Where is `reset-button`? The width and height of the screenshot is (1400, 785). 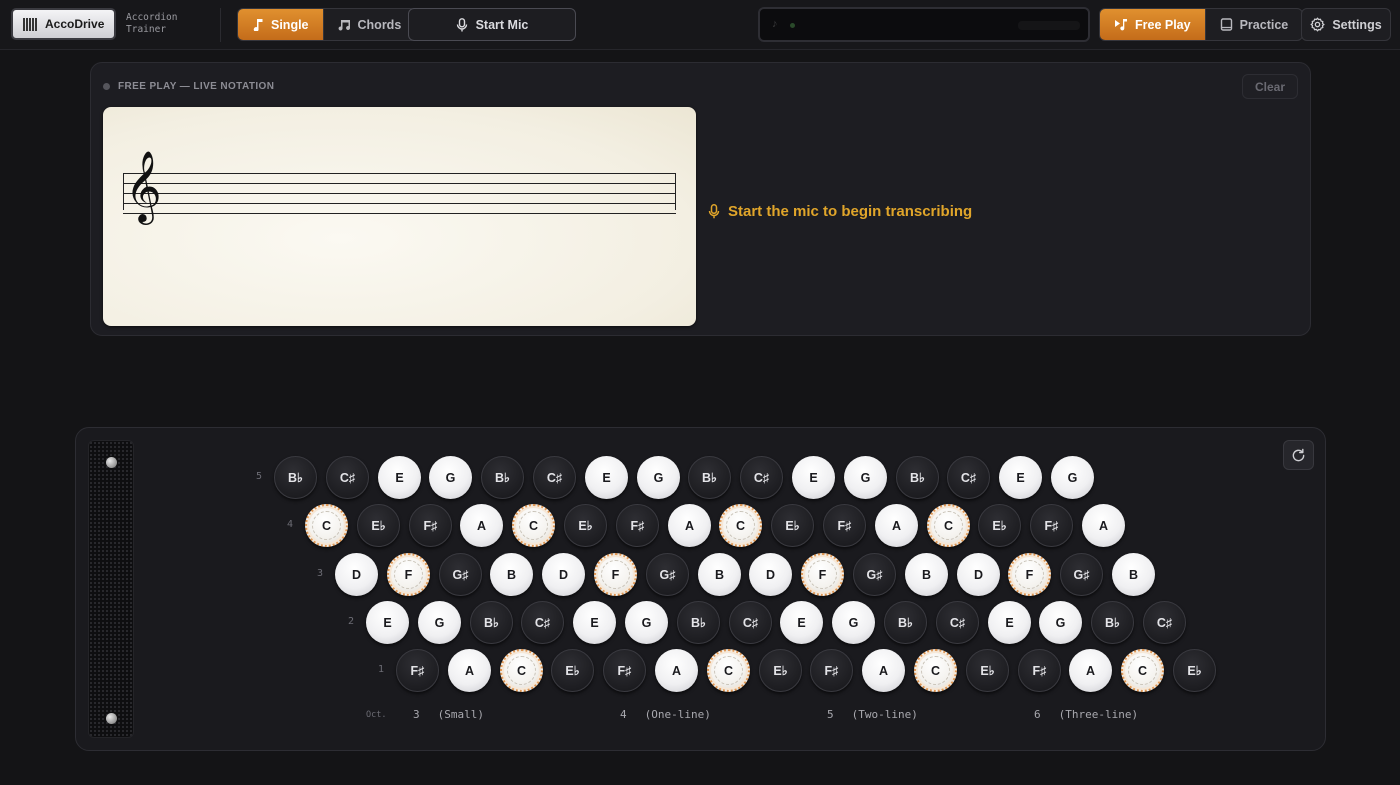 reset-button is located at coordinates (1298, 455).